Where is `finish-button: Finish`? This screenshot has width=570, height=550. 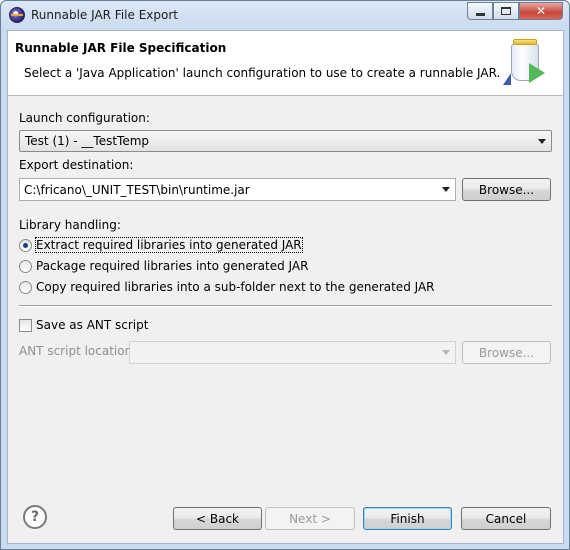
finish-button: Finish is located at coordinates (407, 518).